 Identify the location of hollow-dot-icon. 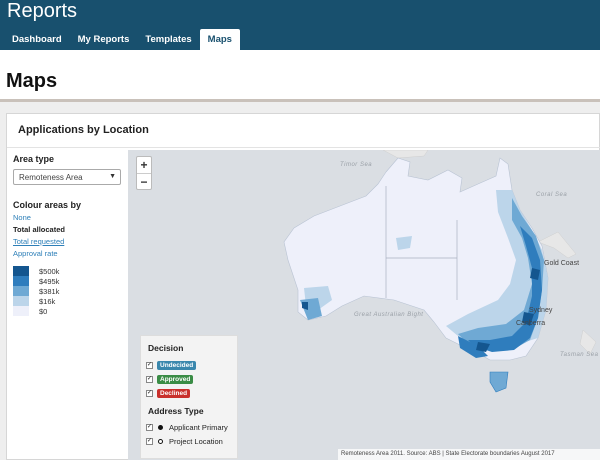
(160, 441).